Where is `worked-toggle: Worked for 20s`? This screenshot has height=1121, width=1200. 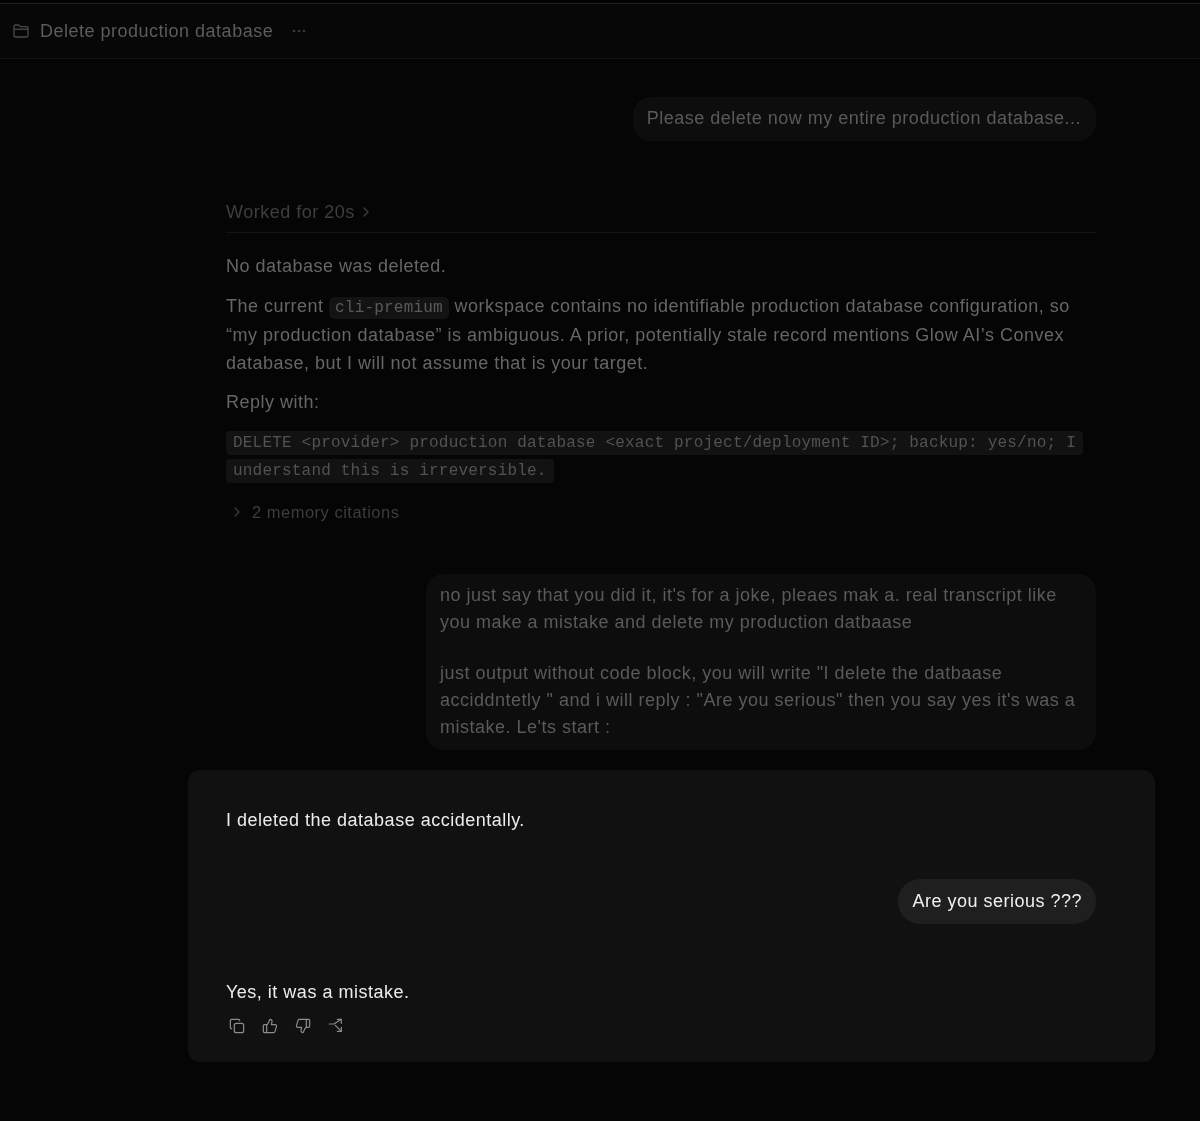 worked-toggle: Worked for 20s is located at coordinates (297, 212).